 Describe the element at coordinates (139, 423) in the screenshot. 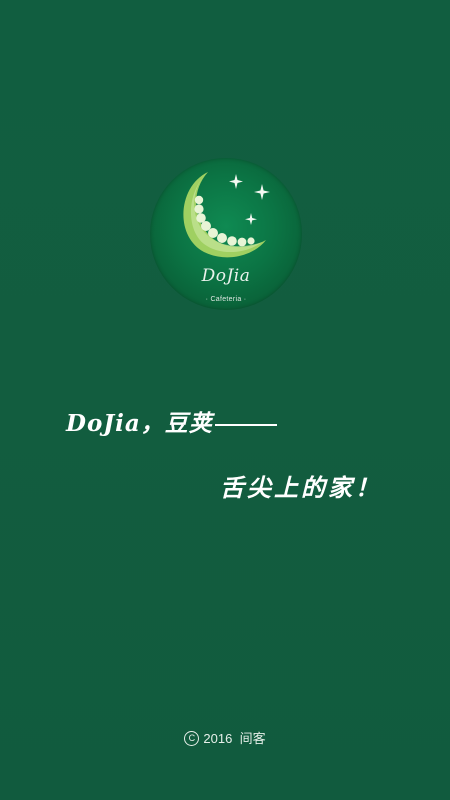

I see `slogan-line-1-text: DoJia，豆荚` at that location.